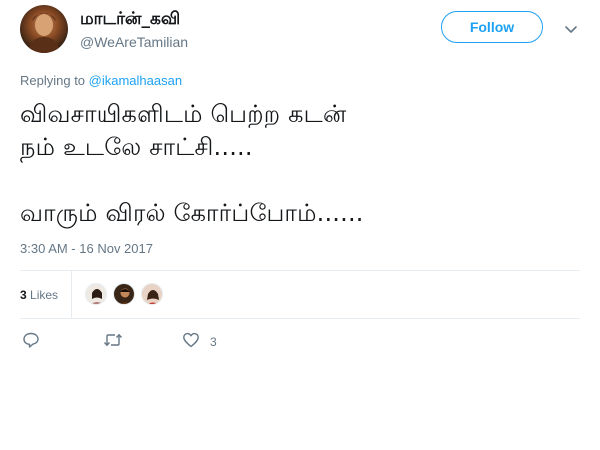 The height and width of the screenshot is (450, 600). Describe the element at coordinates (44, 295) in the screenshot. I see `likes-label: Likes` at that location.